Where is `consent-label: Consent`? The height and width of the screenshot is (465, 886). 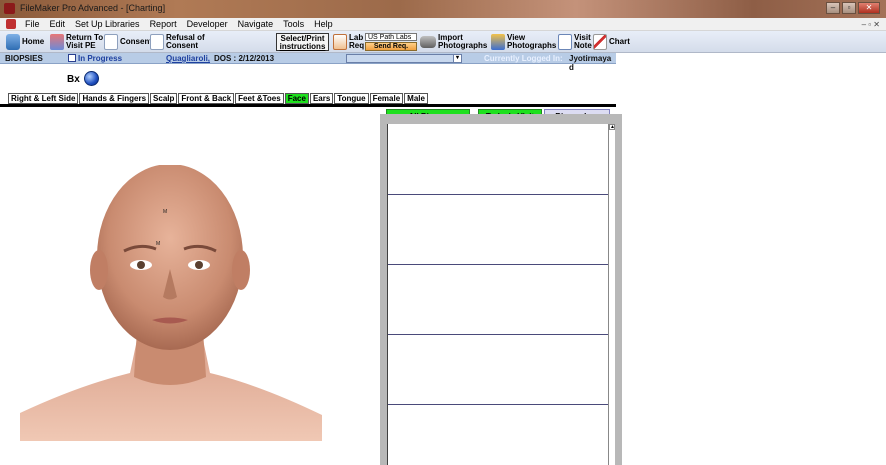
consent-label: Consent is located at coordinates (136, 41).